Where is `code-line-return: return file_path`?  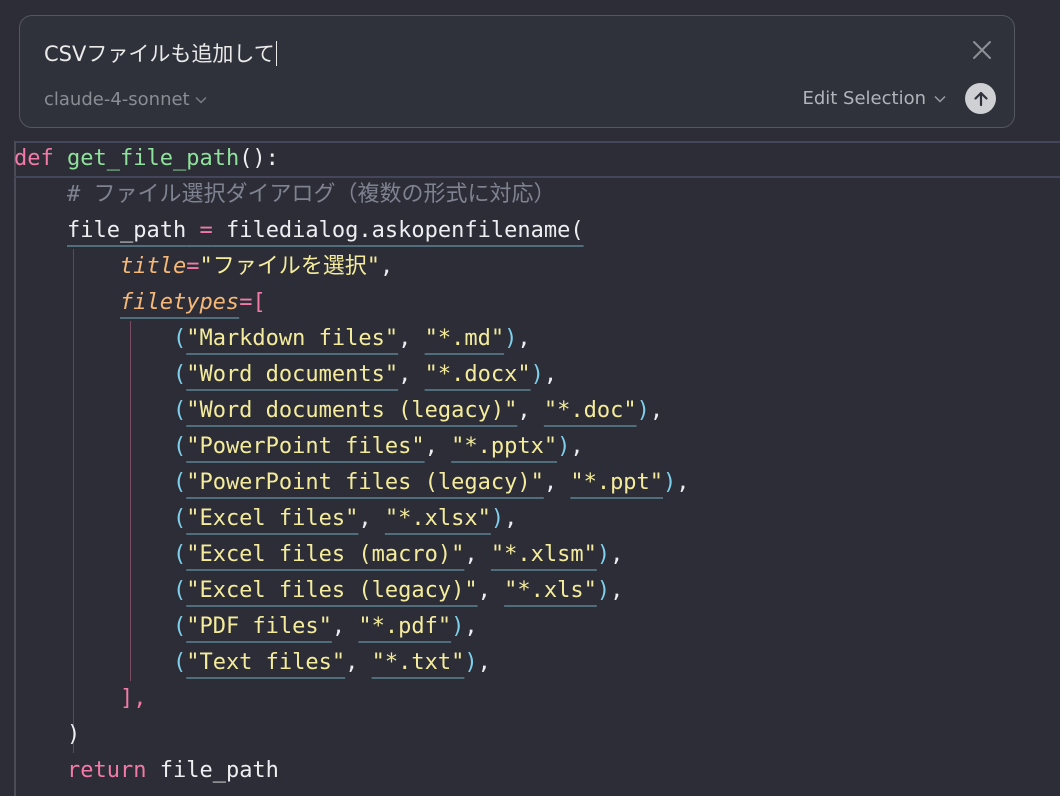 code-line-return: return file_path is located at coordinates (146, 771).